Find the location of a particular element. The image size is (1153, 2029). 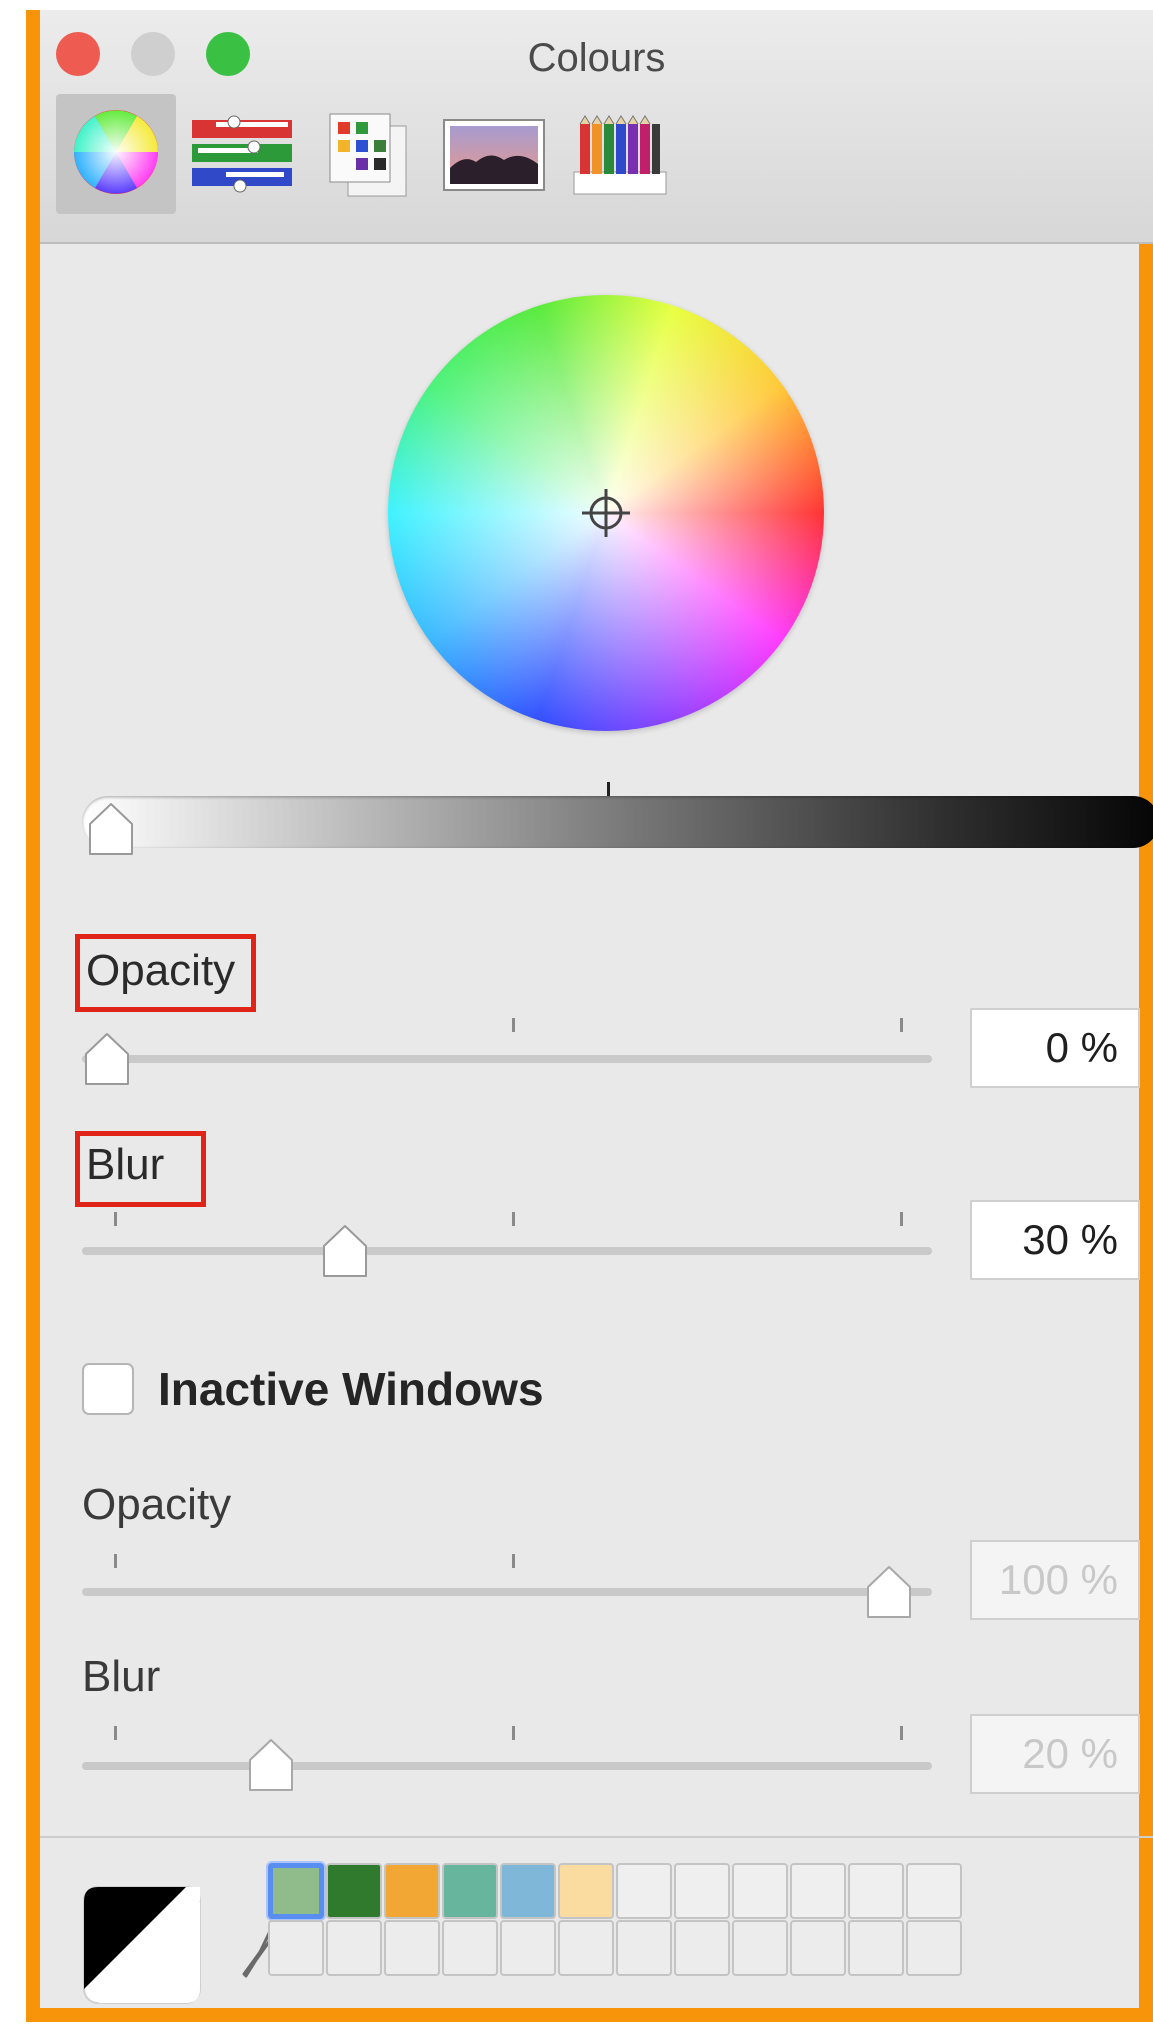

colour-palettes-icon is located at coordinates (368, 155).